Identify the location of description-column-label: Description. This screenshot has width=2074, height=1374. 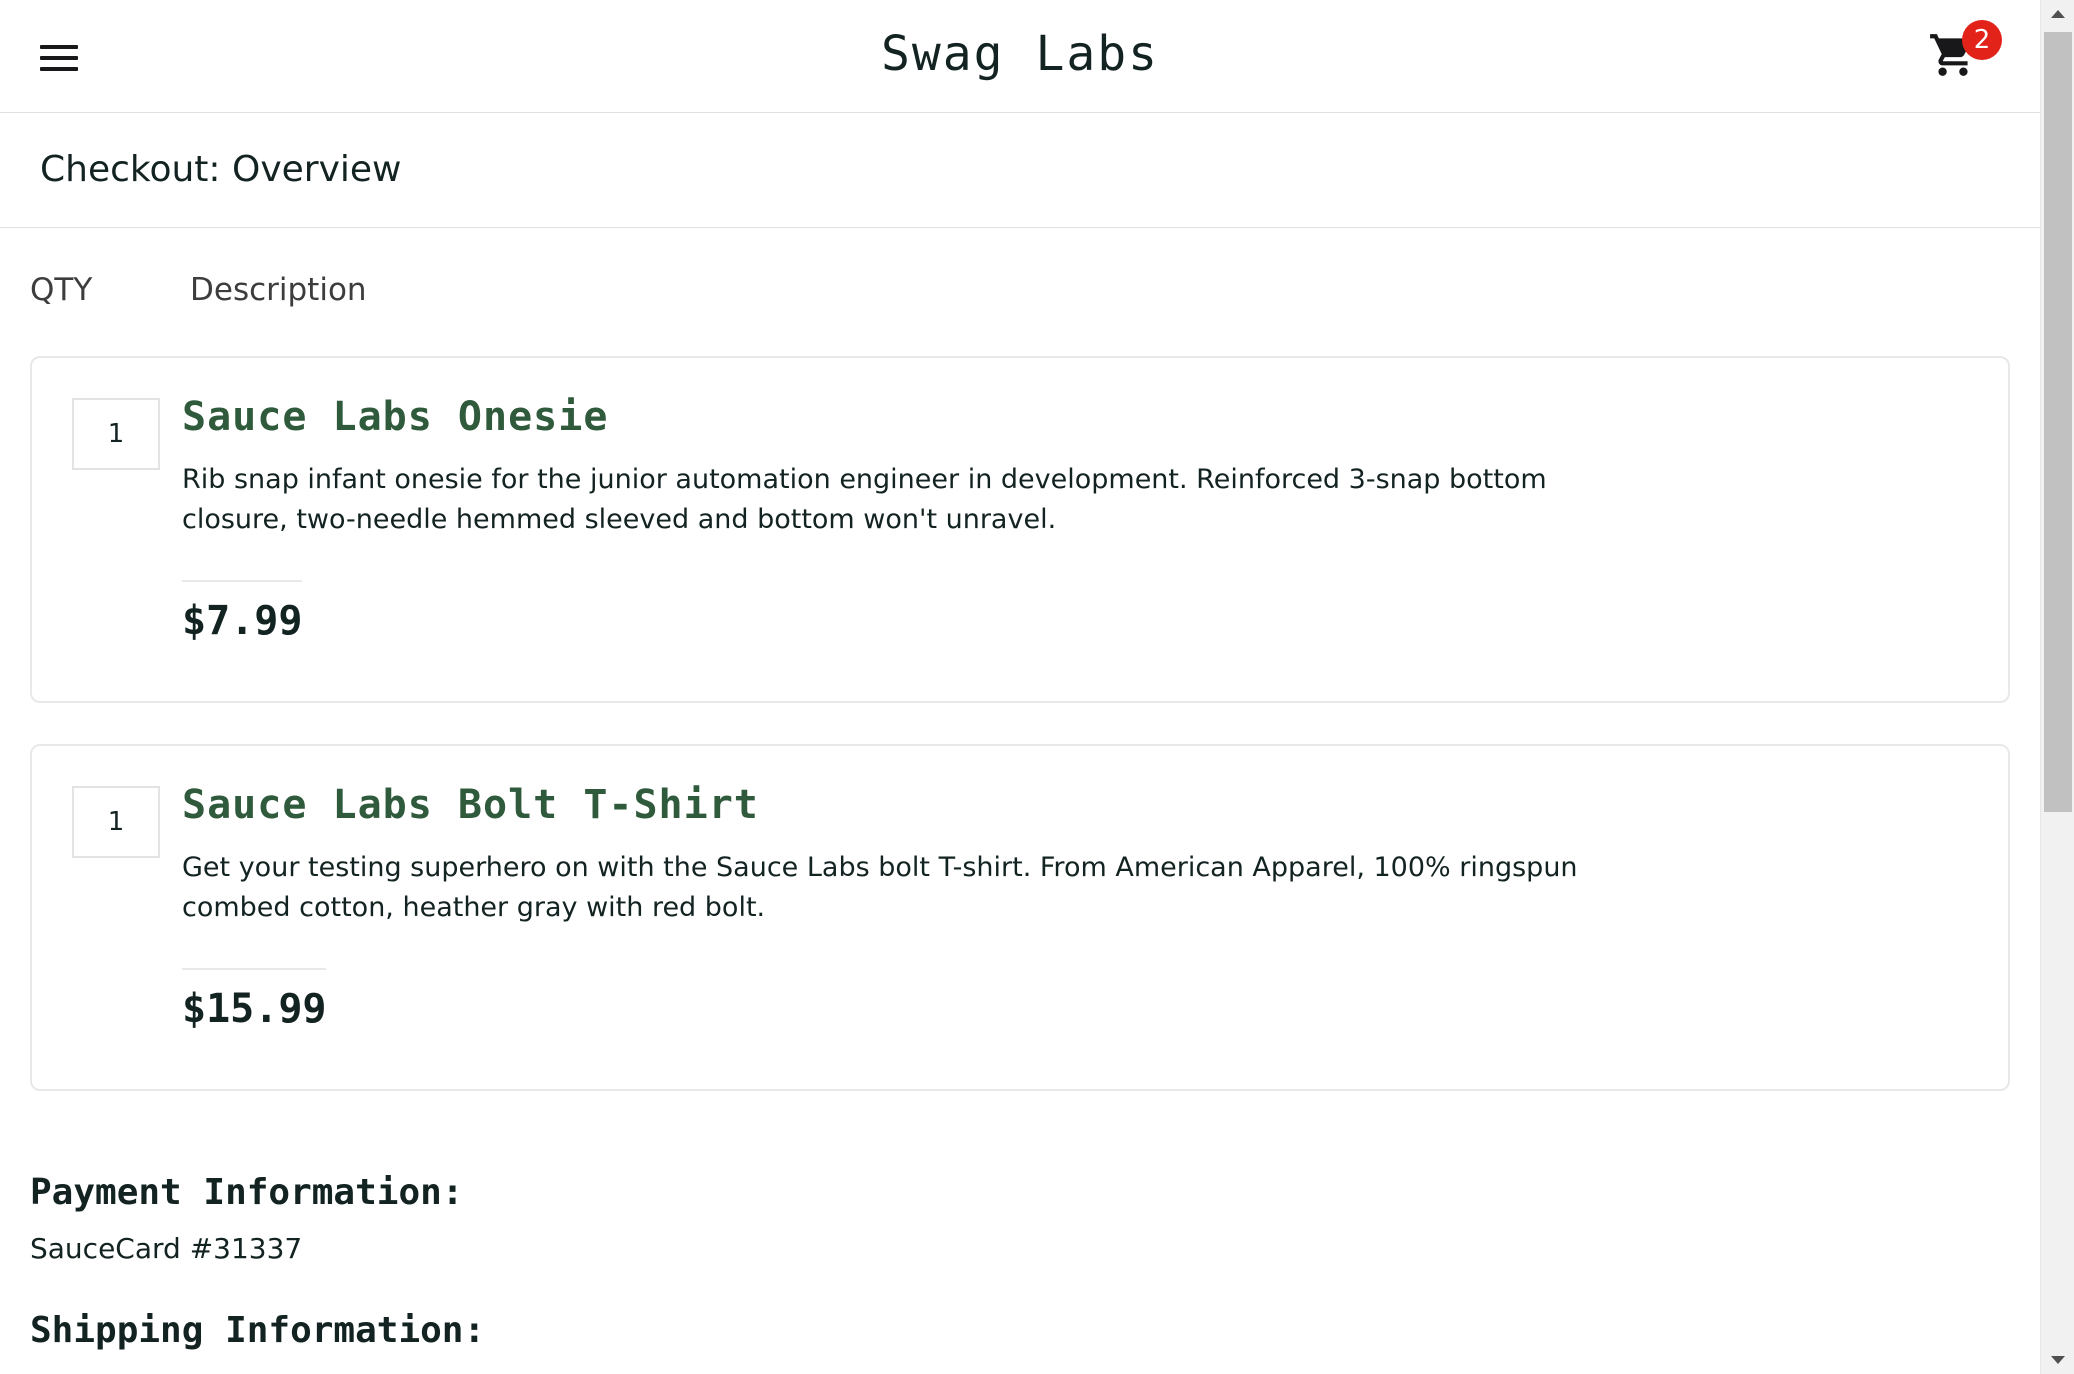
(278, 290).